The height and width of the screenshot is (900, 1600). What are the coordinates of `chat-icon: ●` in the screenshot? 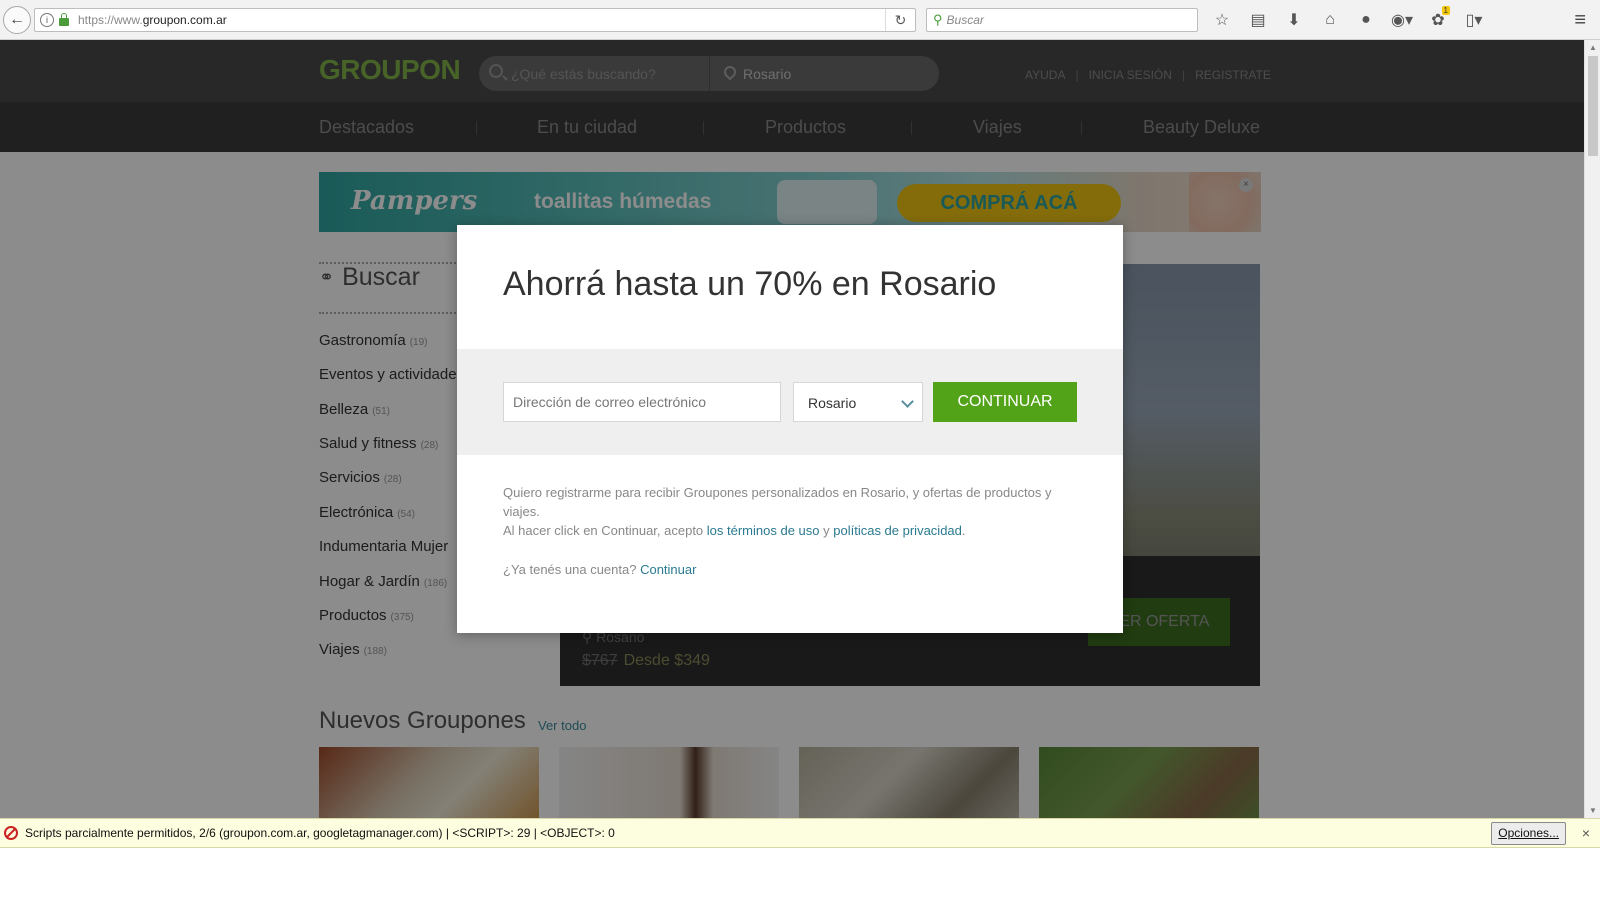 It's located at (1366, 20).